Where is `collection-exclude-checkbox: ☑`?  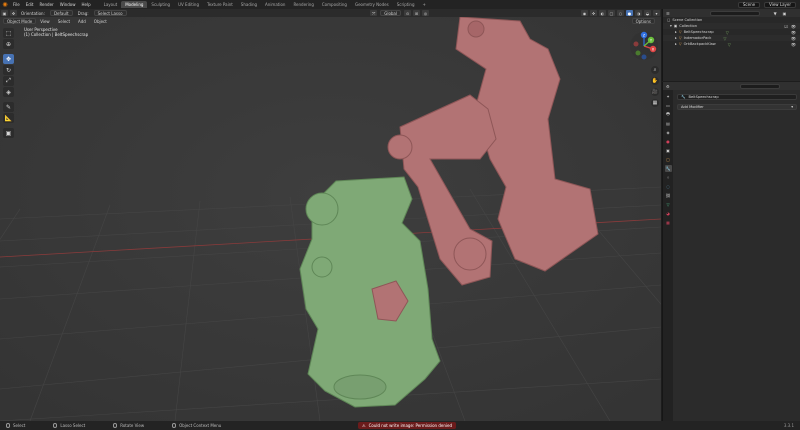
collection-exclude-checkbox: ☑ is located at coordinates (786, 26).